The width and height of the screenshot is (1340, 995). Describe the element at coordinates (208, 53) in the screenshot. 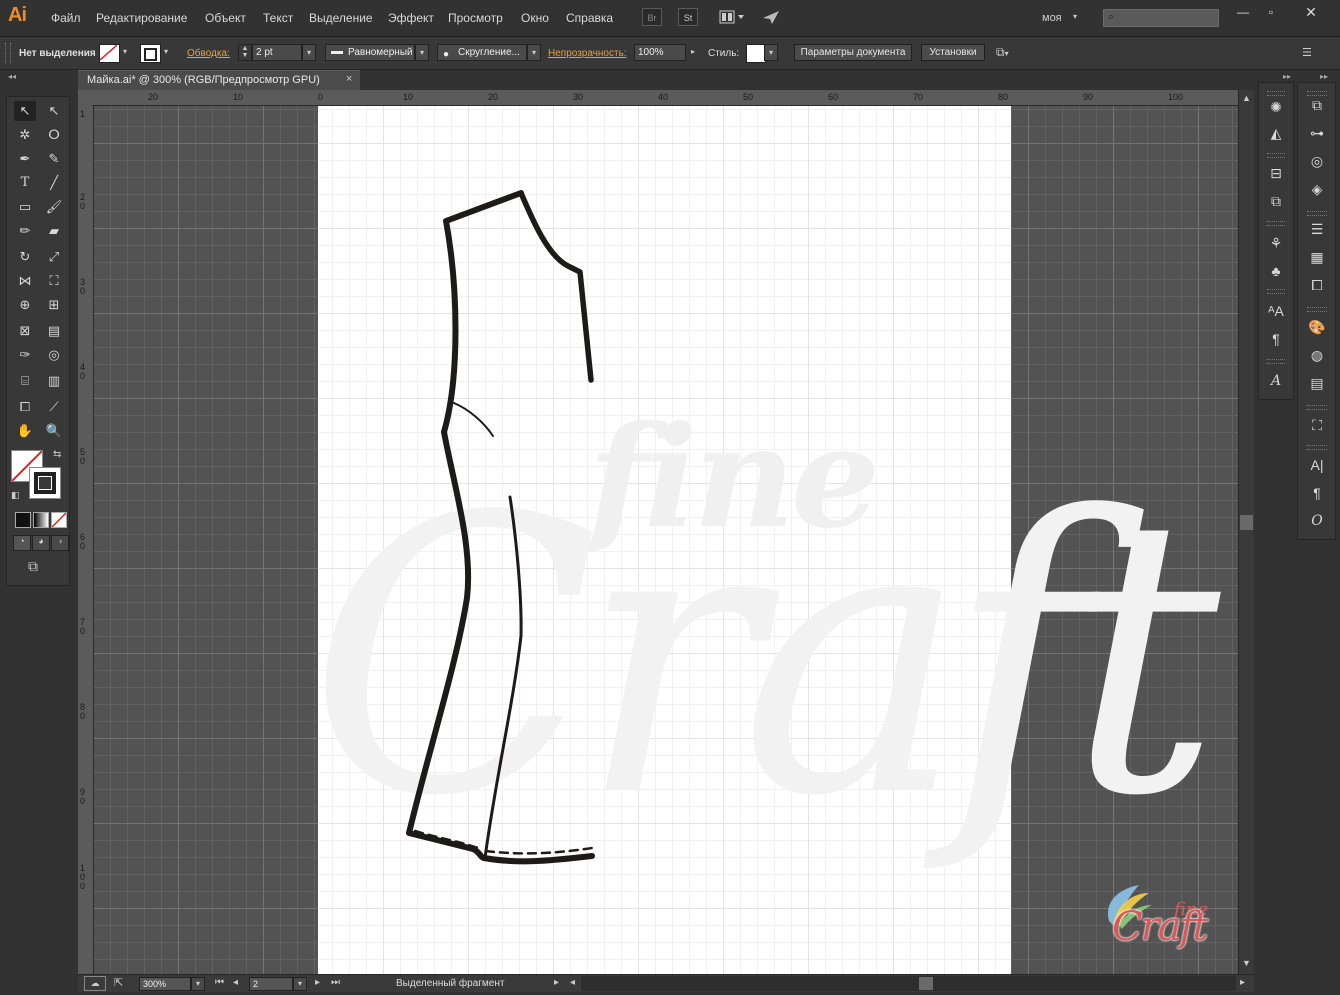

I see `stroke-panel-link: Обводка:` at that location.